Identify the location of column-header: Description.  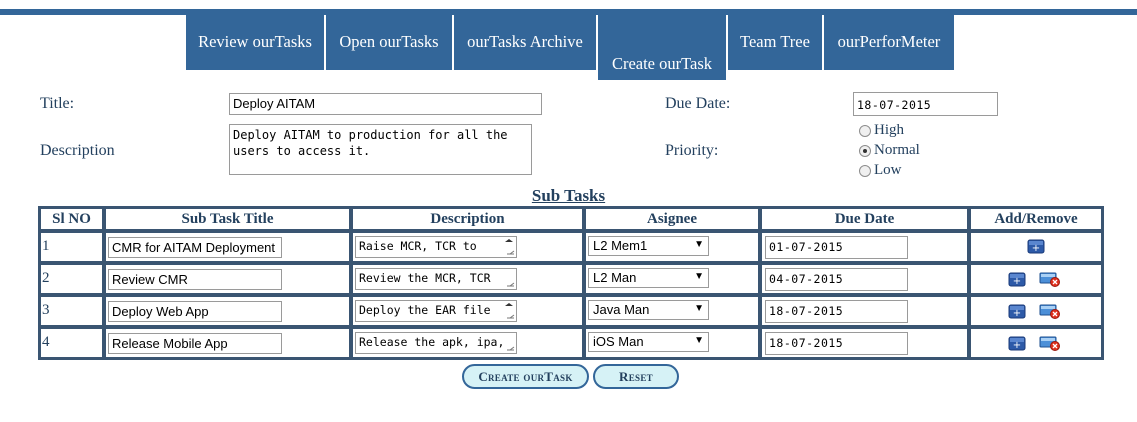
(467, 219).